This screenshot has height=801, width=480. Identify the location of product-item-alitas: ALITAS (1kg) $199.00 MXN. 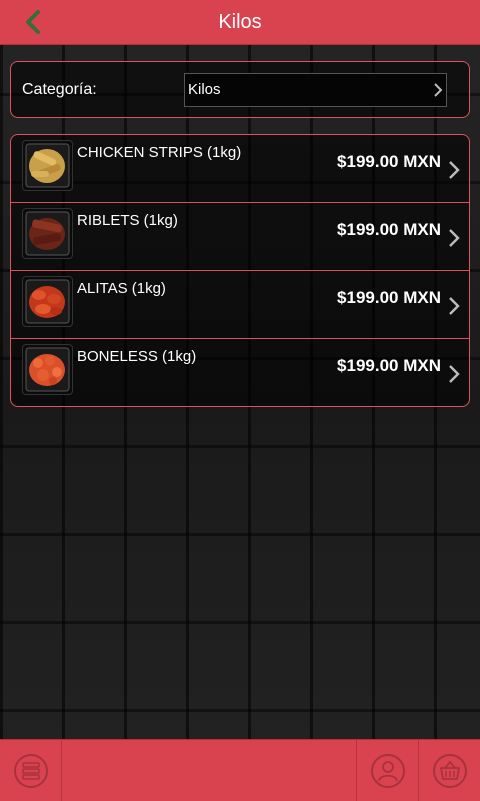
(240, 304).